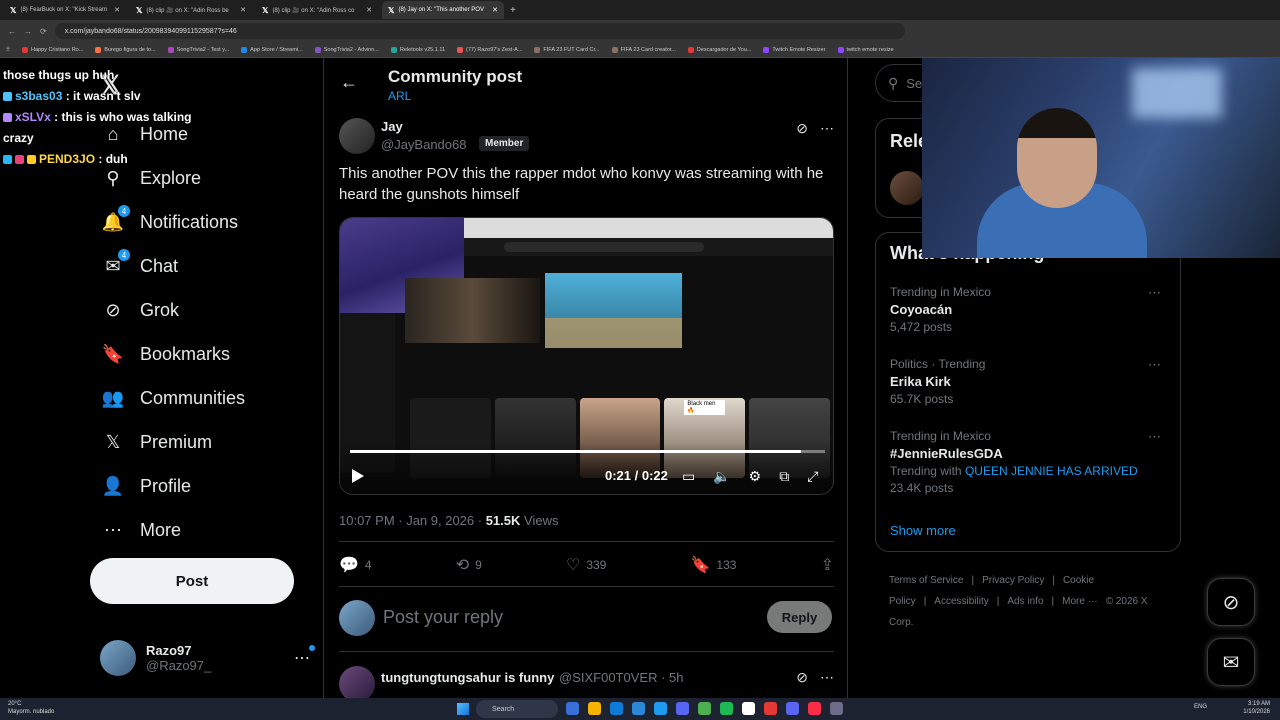  Describe the element at coordinates (1256, 708) in the screenshot. I see `system-clock: 3:19 AM 1/10/2026` at that location.